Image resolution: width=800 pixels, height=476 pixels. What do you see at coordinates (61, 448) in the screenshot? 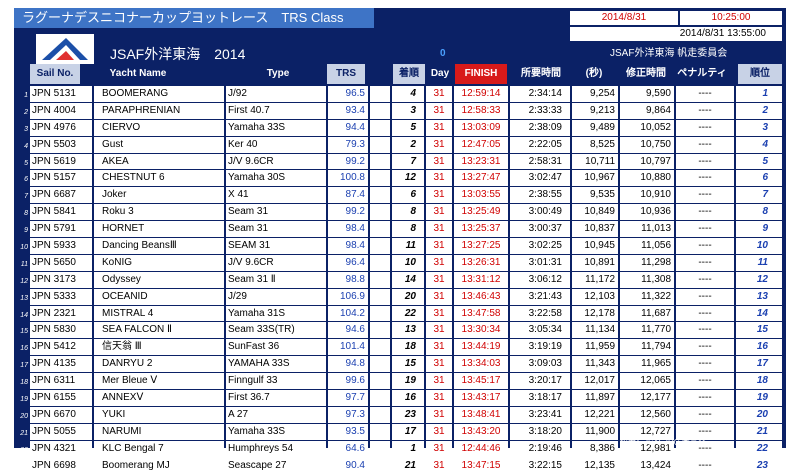
I see `cell-sail-no: JPN 4321` at bounding box center [61, 448].